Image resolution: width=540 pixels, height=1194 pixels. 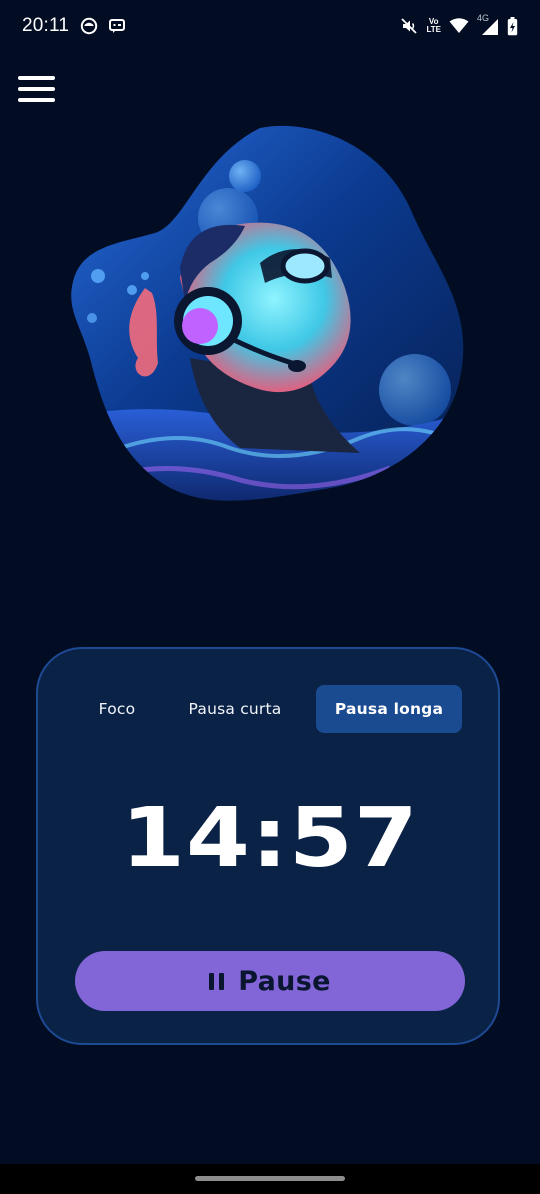 I want to click on hamburger-menu-icon, so click(x=37, y=91).